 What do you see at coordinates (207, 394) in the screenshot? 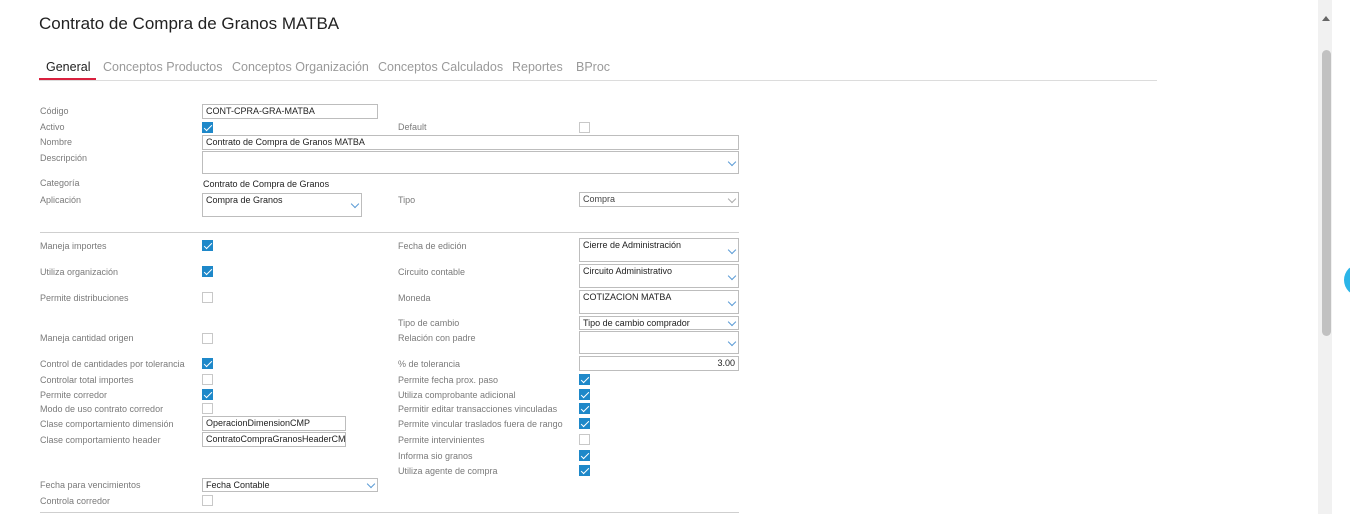
I see `permite-corredor-checkbox` at bounding box center [207, 394].